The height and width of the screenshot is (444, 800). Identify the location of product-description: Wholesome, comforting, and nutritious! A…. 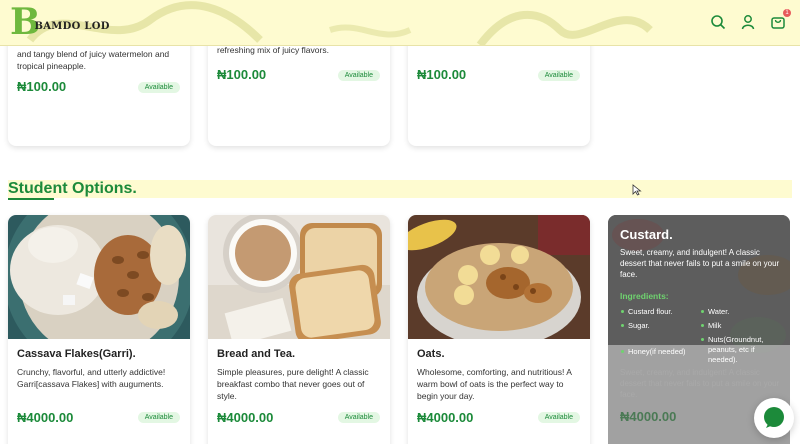
(494, 384).